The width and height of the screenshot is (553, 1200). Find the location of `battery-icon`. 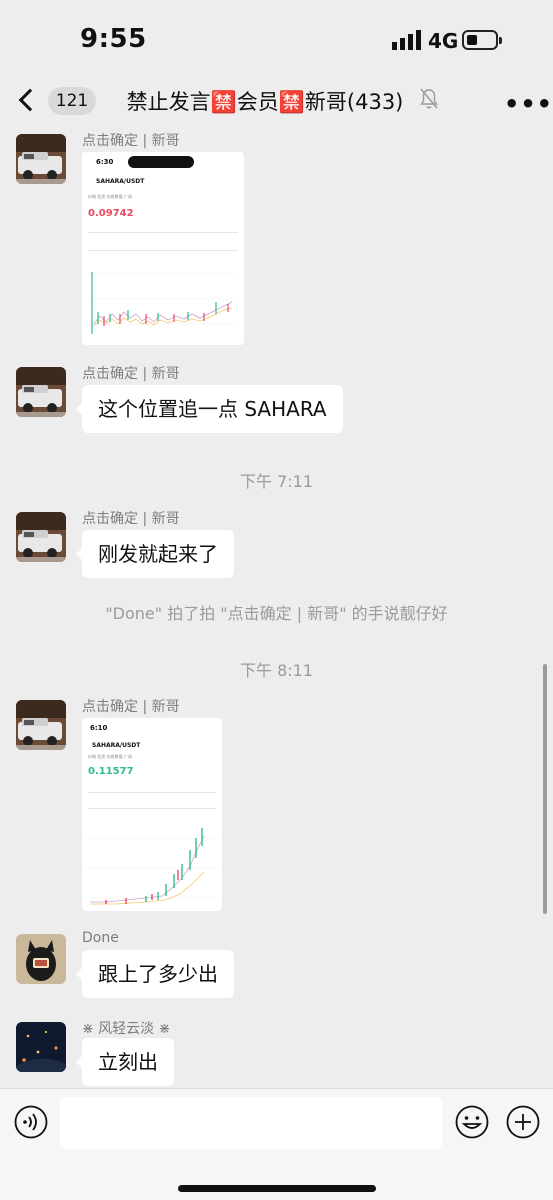

battery-icon is located at coordinates (482, 40).